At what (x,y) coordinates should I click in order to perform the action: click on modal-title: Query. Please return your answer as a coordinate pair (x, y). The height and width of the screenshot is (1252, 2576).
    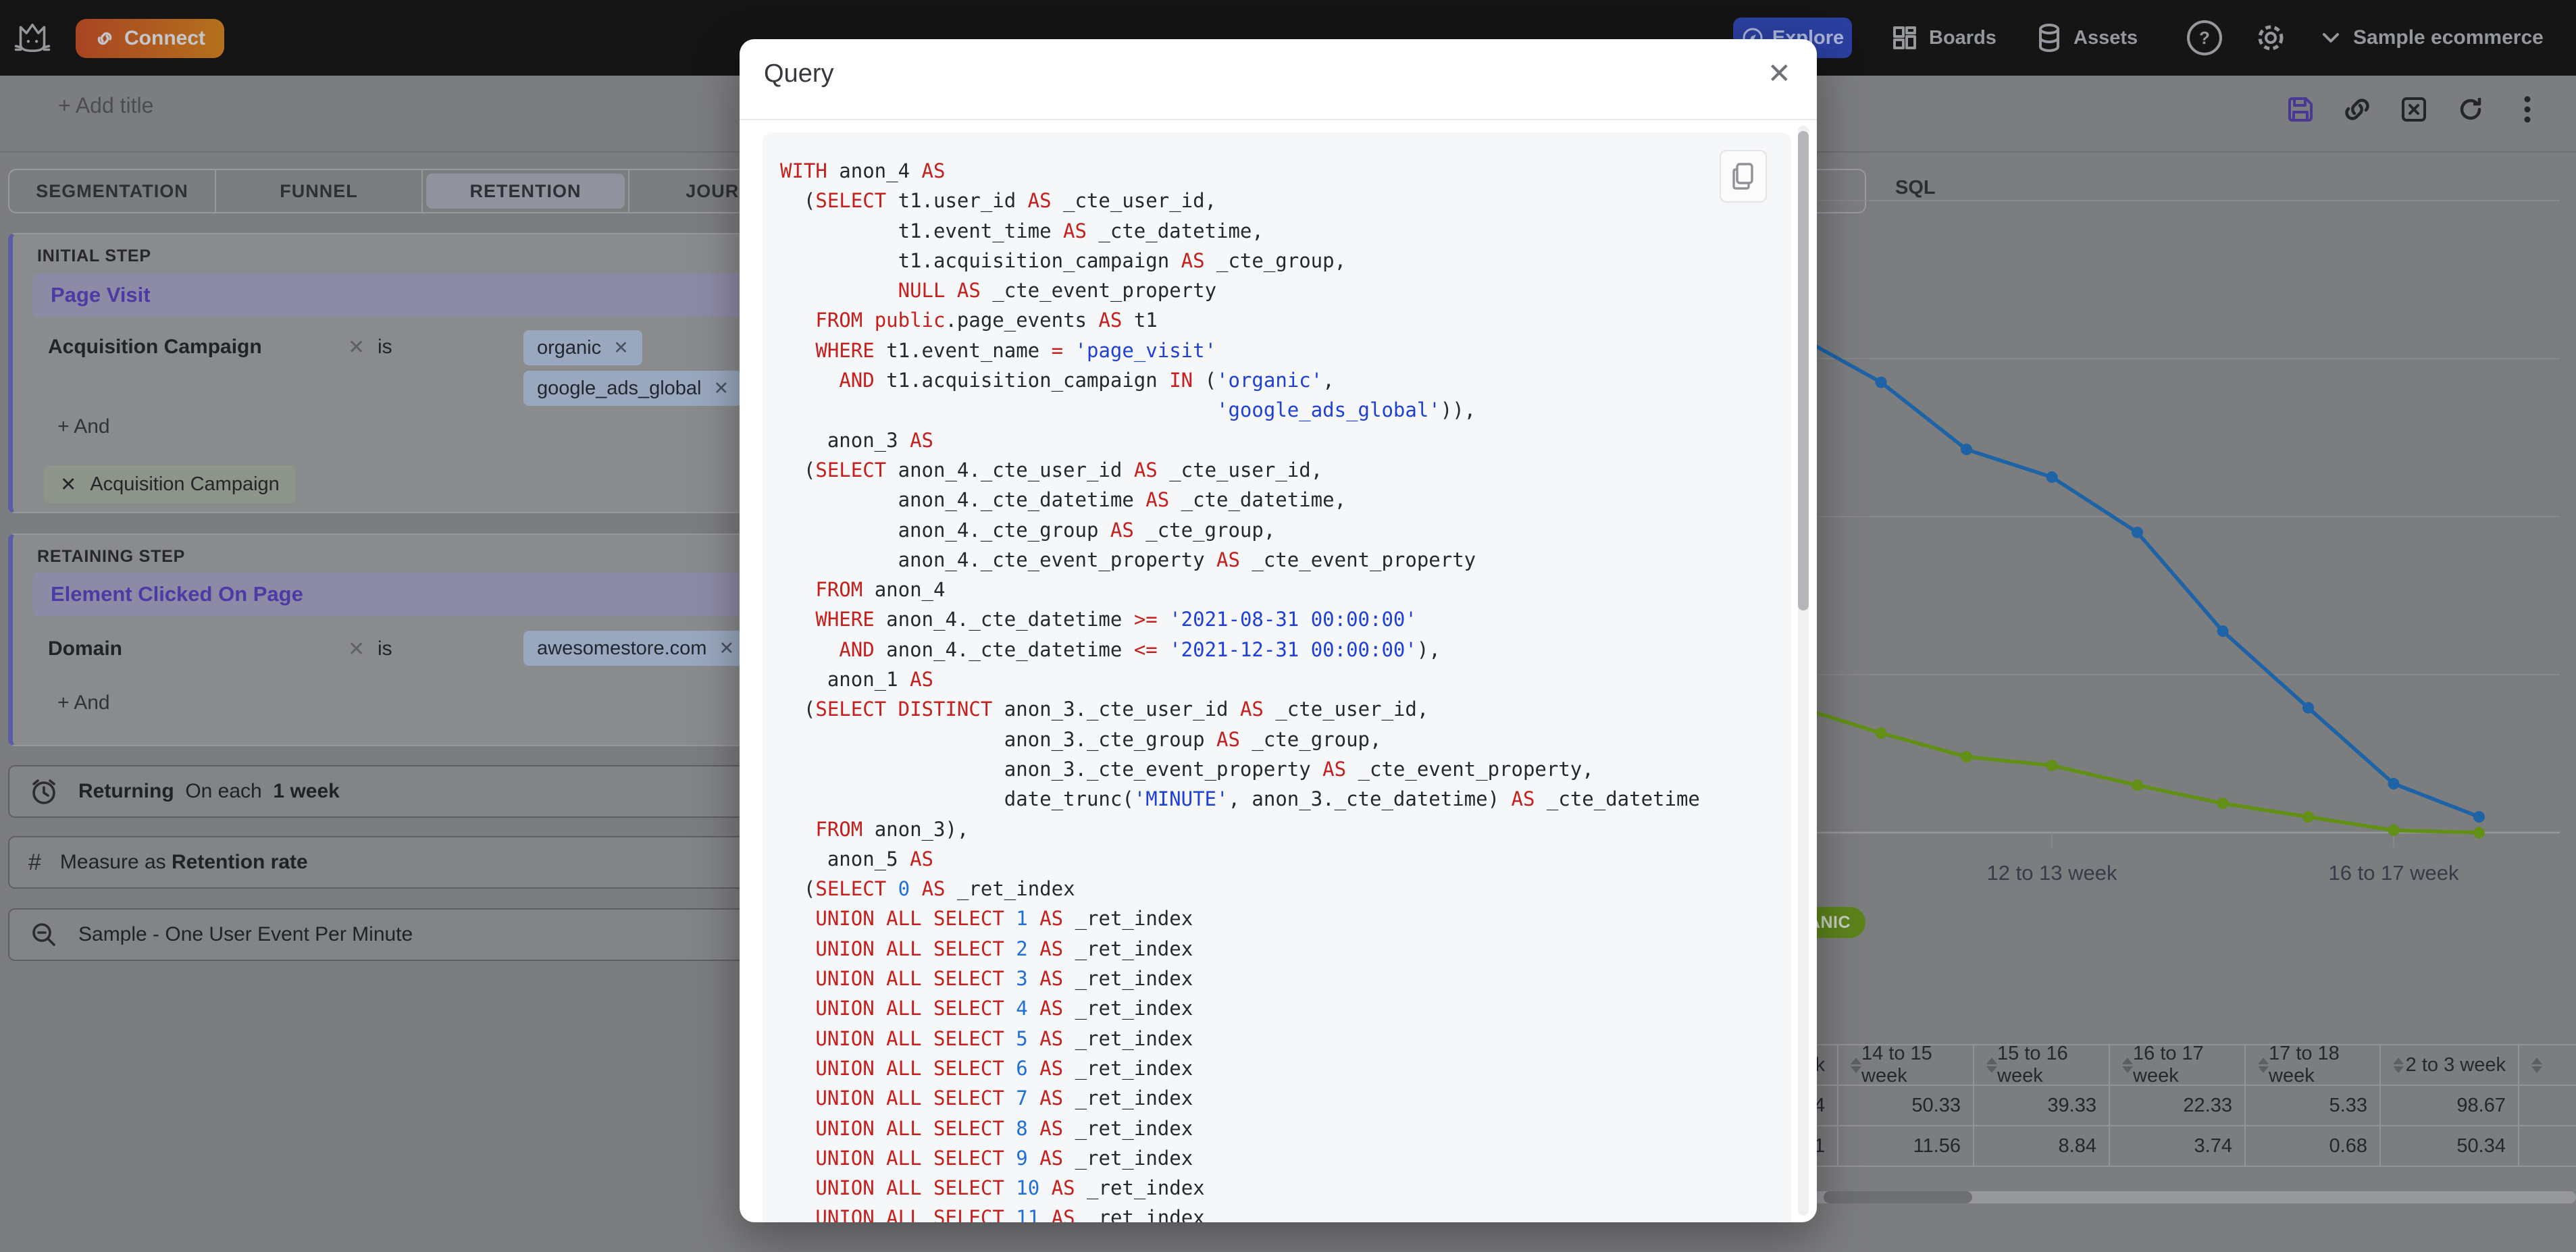
    Looking at the image, I should click on (799, 73).